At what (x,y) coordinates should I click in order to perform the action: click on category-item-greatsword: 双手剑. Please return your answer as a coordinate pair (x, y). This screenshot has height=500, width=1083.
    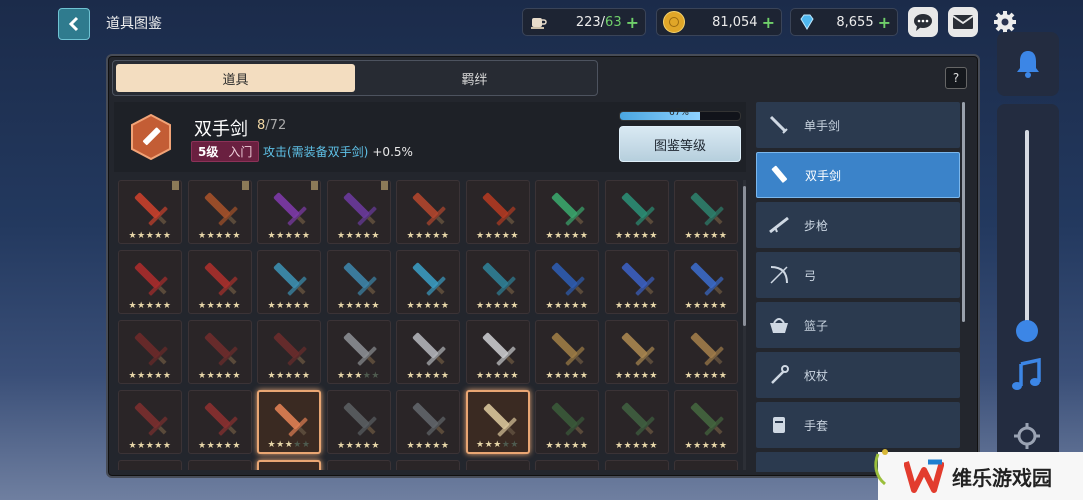
    Looking at the image, I should click on (858, 175).